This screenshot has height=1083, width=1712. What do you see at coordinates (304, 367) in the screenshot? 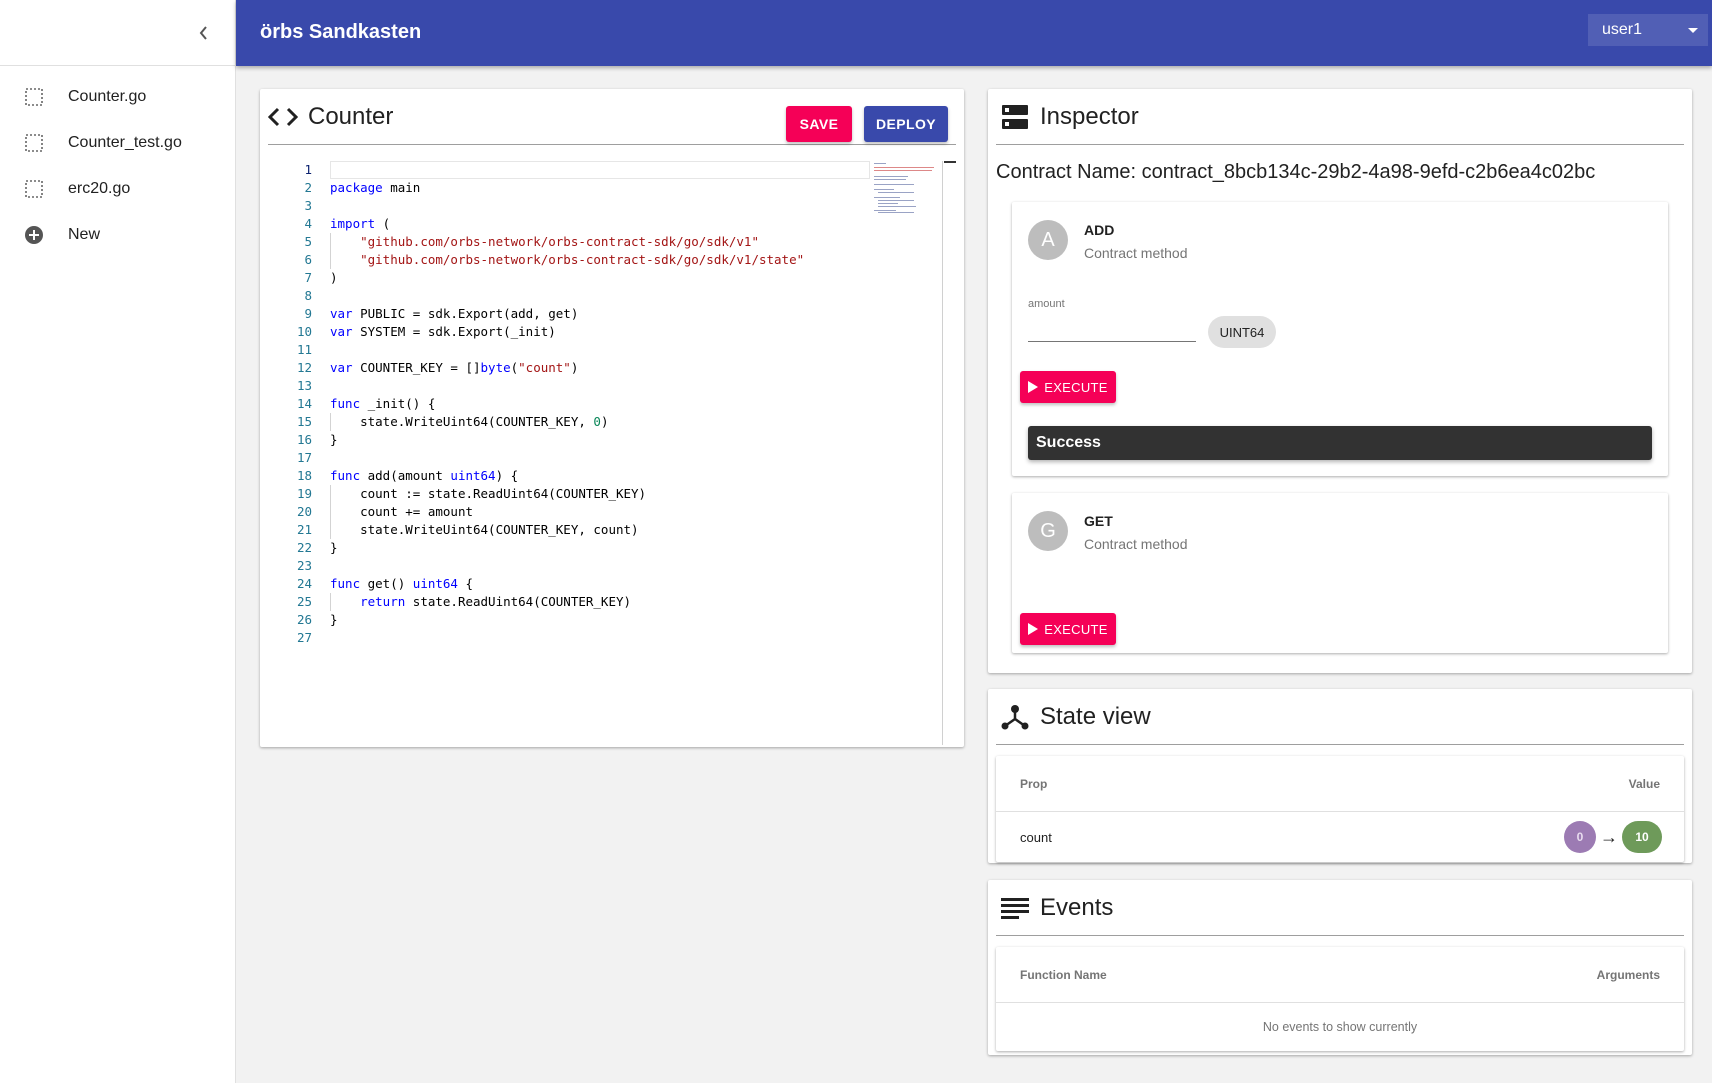
I see `line-number: 12` at bounding box center [304, 367].